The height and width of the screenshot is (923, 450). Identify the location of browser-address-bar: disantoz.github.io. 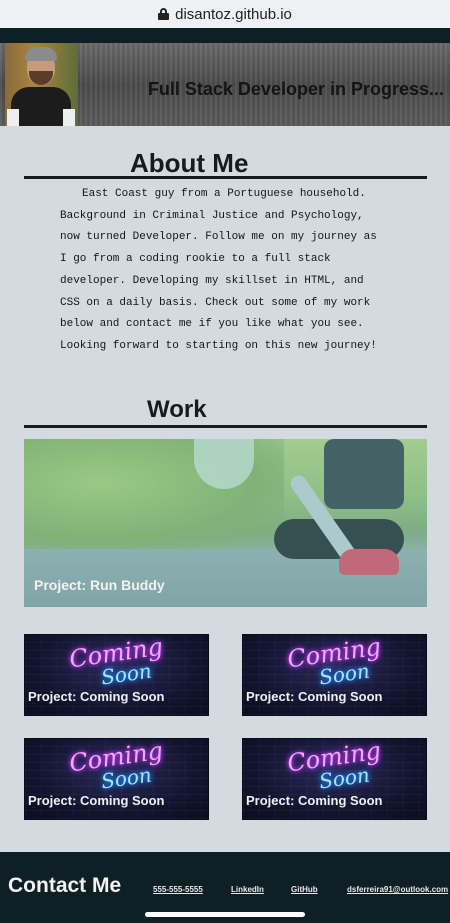
(225, 14).